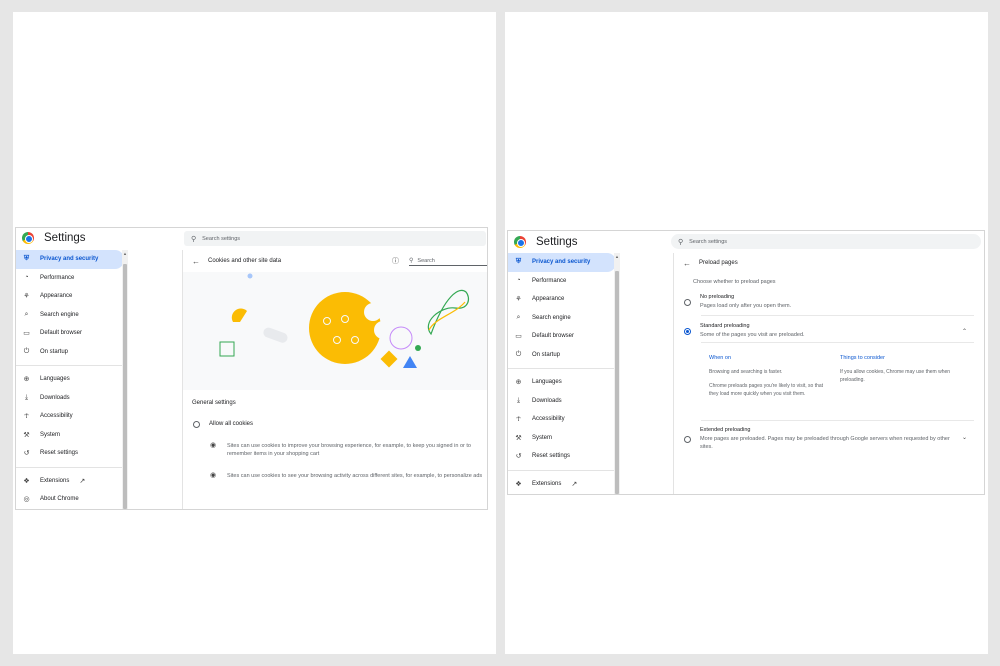  What do you see at coordinates (746, 305) in the screenshot?
I see `option-desc: Pages load only after you open them.` at bounding box center [746, 305].